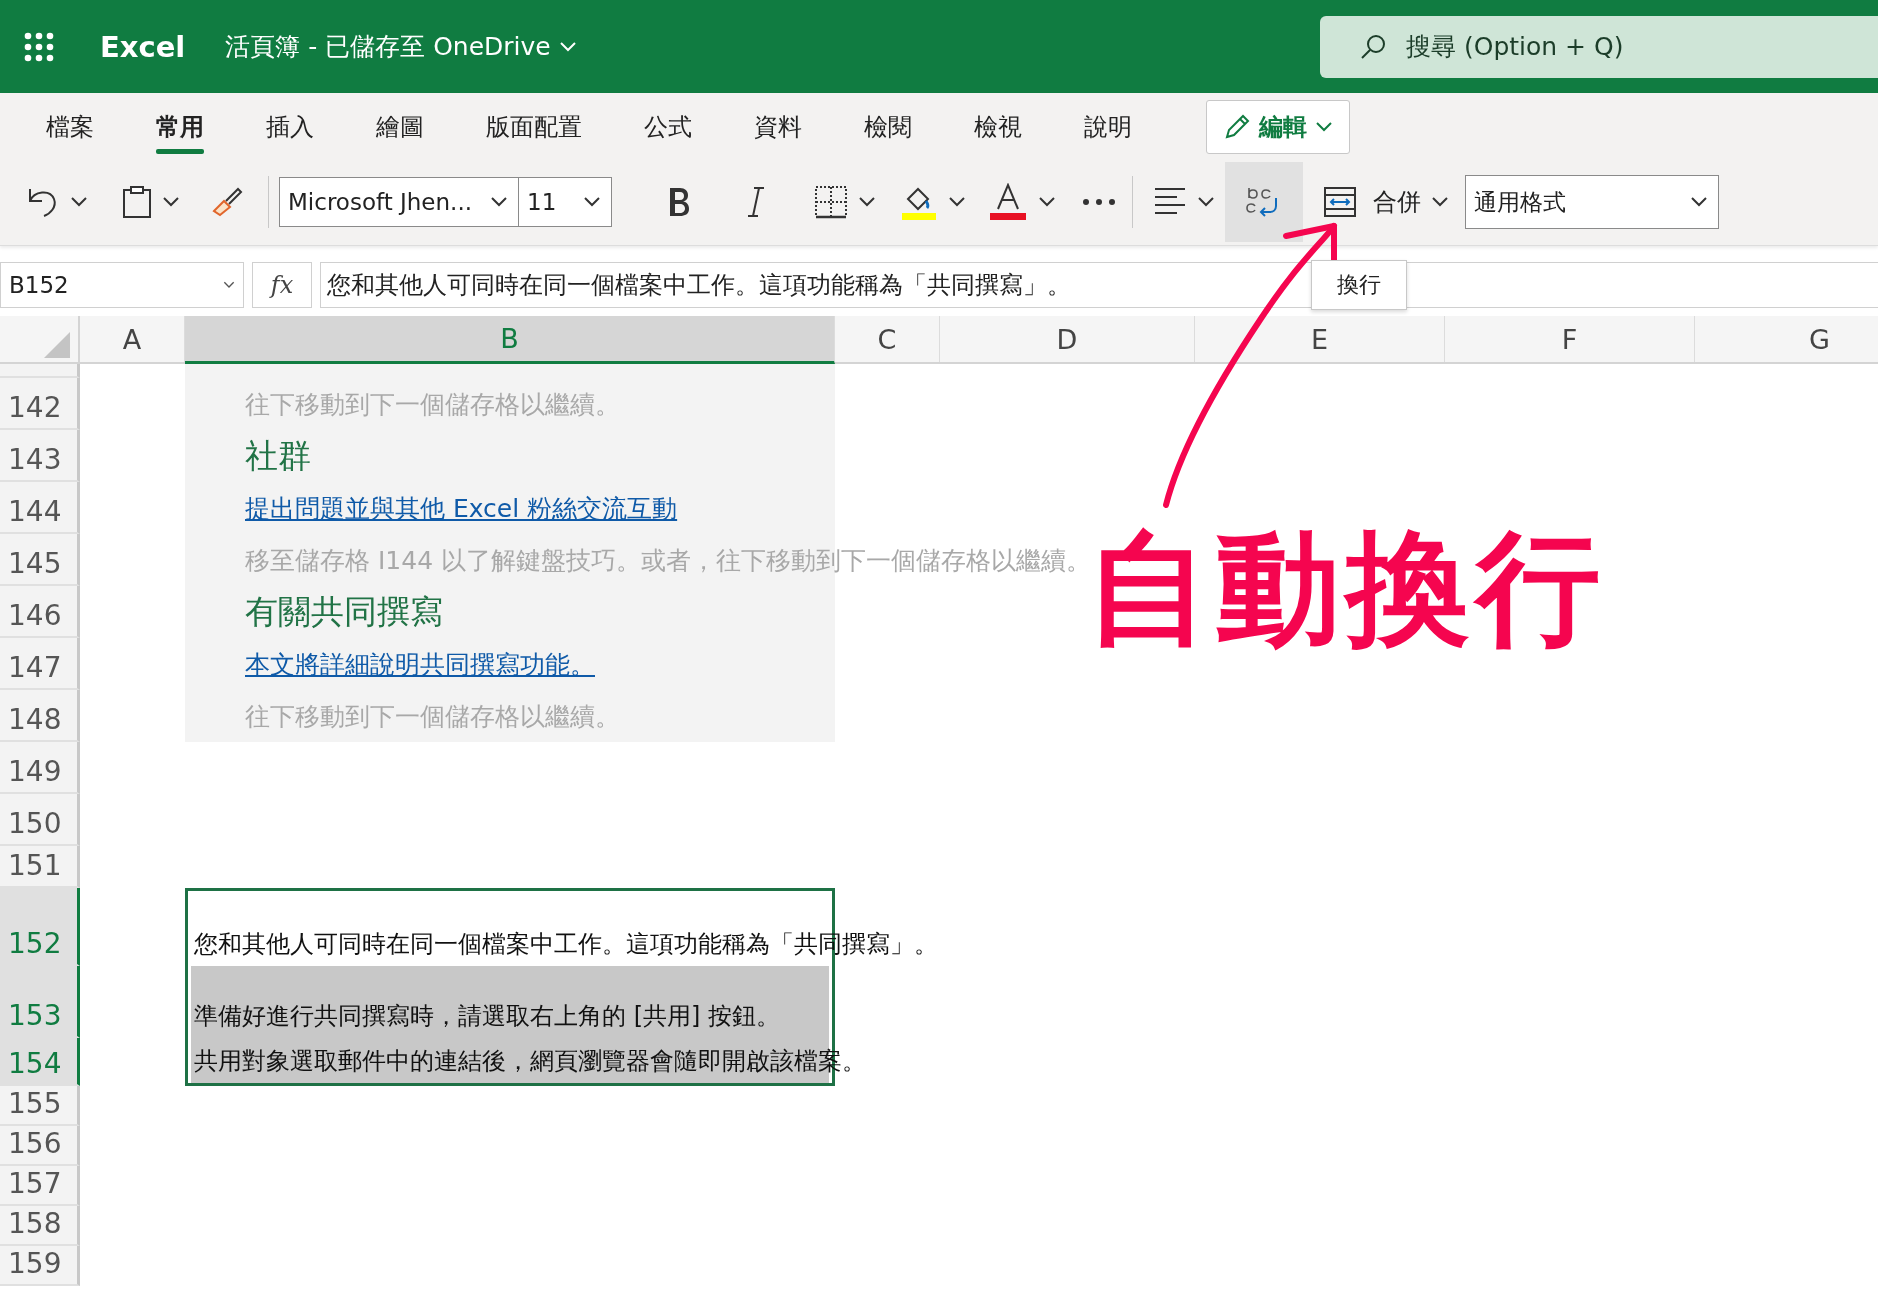  I want to click on row-header: 152, so click(40, 927).